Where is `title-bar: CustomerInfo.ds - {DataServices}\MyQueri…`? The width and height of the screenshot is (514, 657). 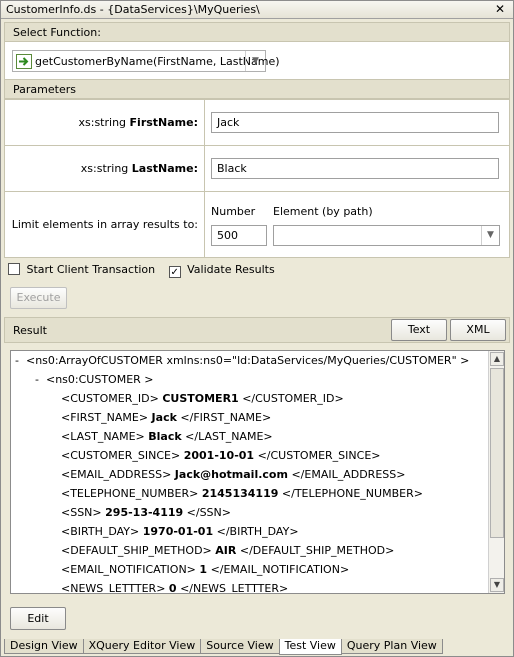
title-bar: CustomerInfo.ds - {DataServices}\MyQueri… is located at coordinates (257, 10).